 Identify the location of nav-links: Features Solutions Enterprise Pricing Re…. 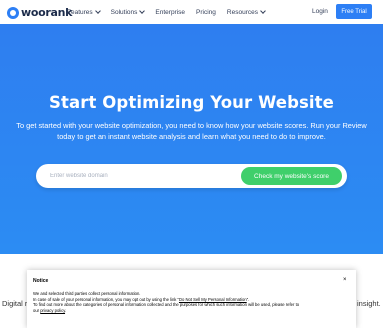
(171, 12).